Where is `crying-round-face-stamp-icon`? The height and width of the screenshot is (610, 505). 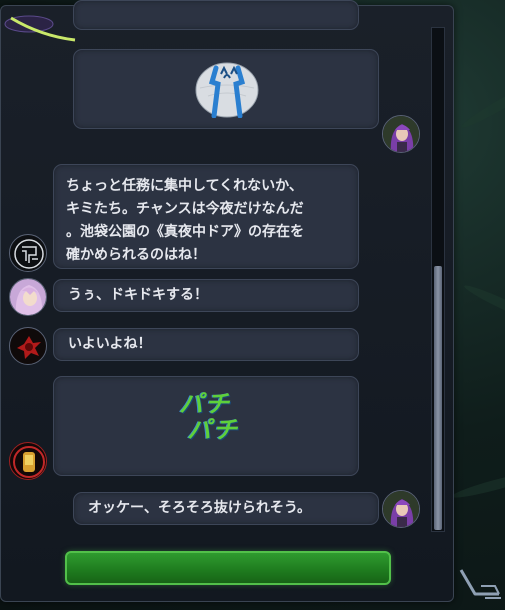 crying-round-face-stamp-icon is located at coordinates (227, 90).